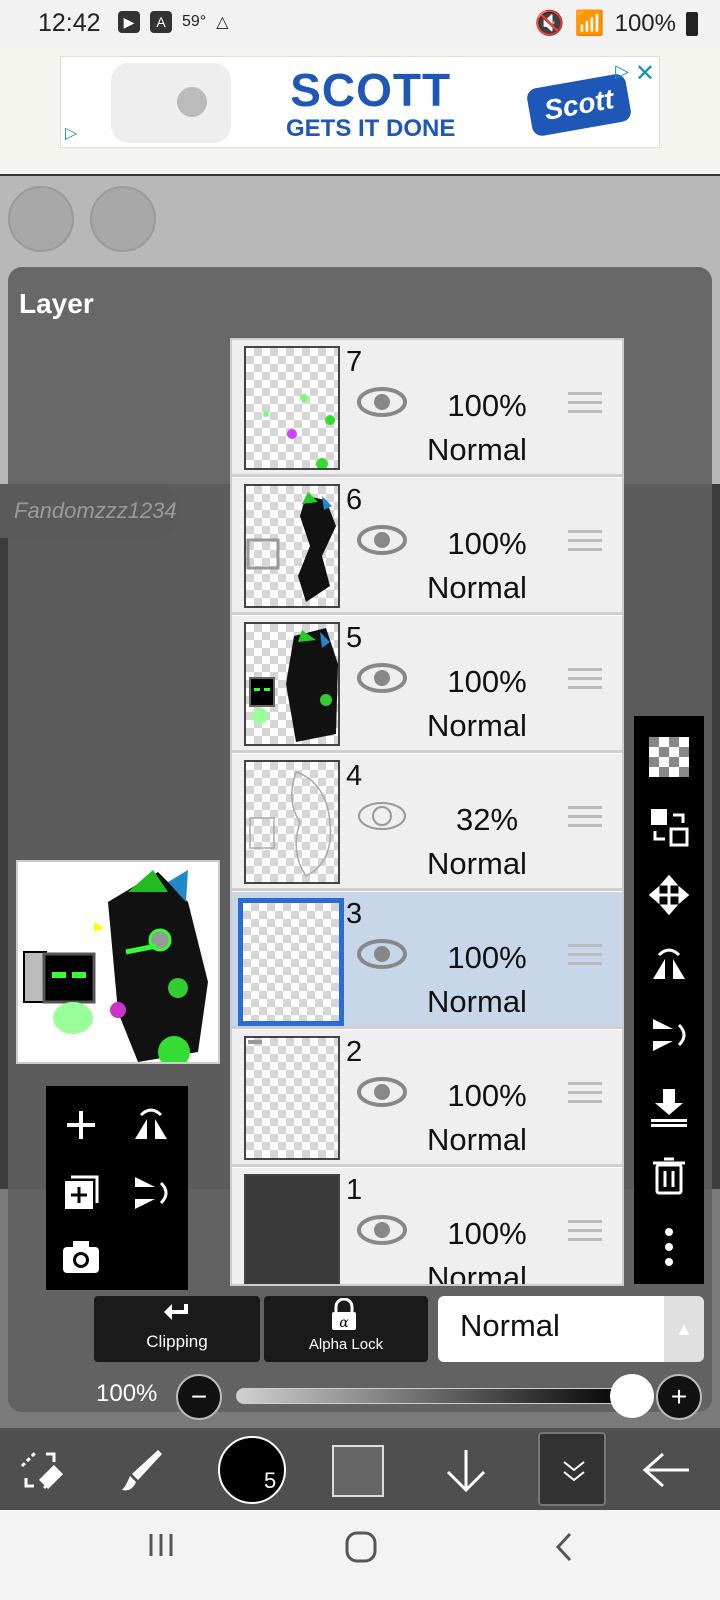  What do you see at coordinates (173, 22) in the screenshot?
I see `status-notification-icons: ▶ A 59° △` at bounding box center [173, 22].